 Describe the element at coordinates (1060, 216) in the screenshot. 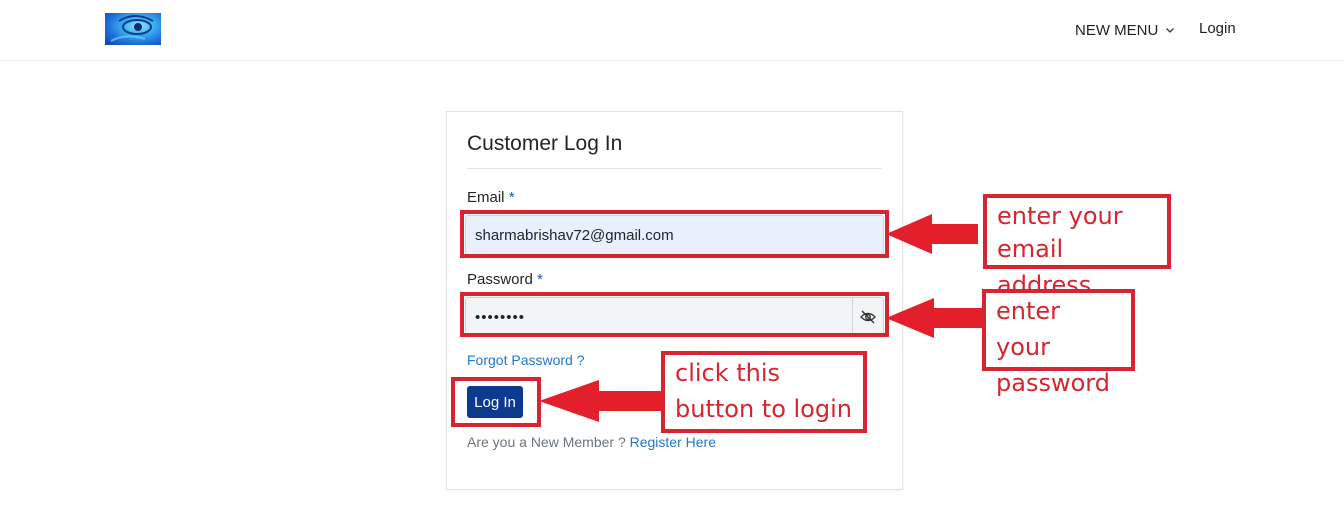

I see `email-note-line1: enter your` at that location.